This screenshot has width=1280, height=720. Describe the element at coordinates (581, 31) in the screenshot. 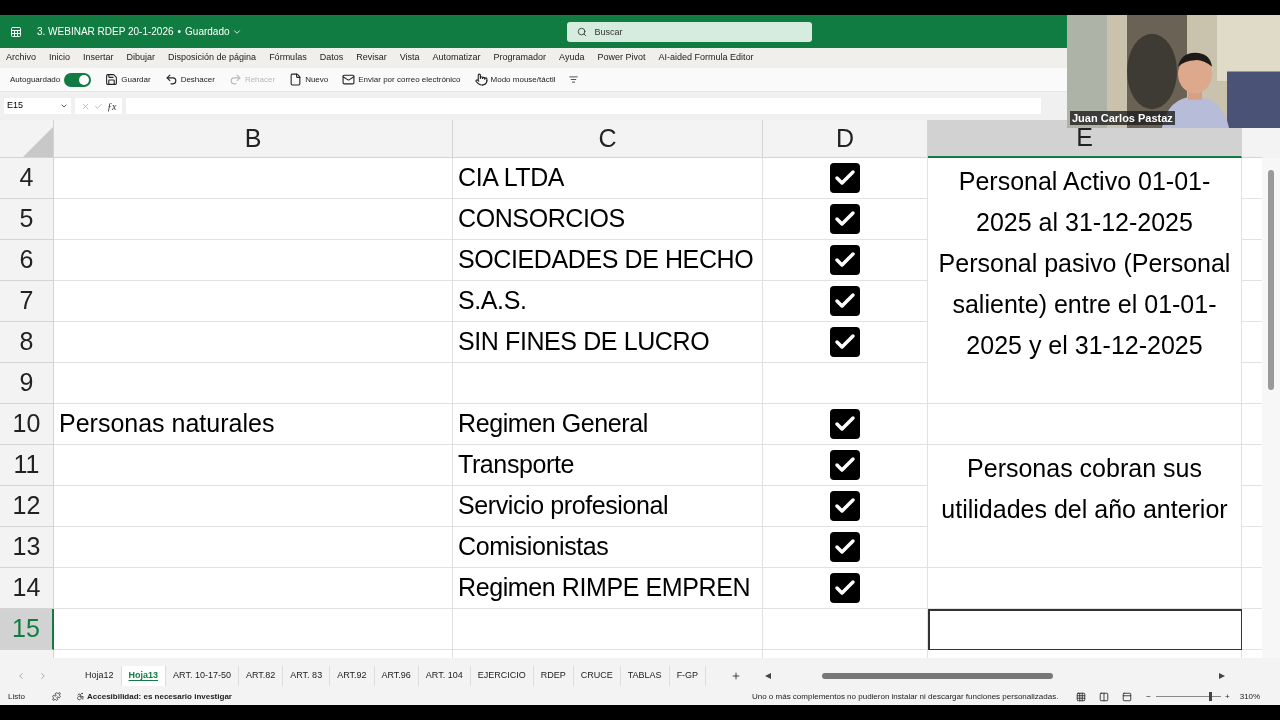

I see `search-icon` at that location.